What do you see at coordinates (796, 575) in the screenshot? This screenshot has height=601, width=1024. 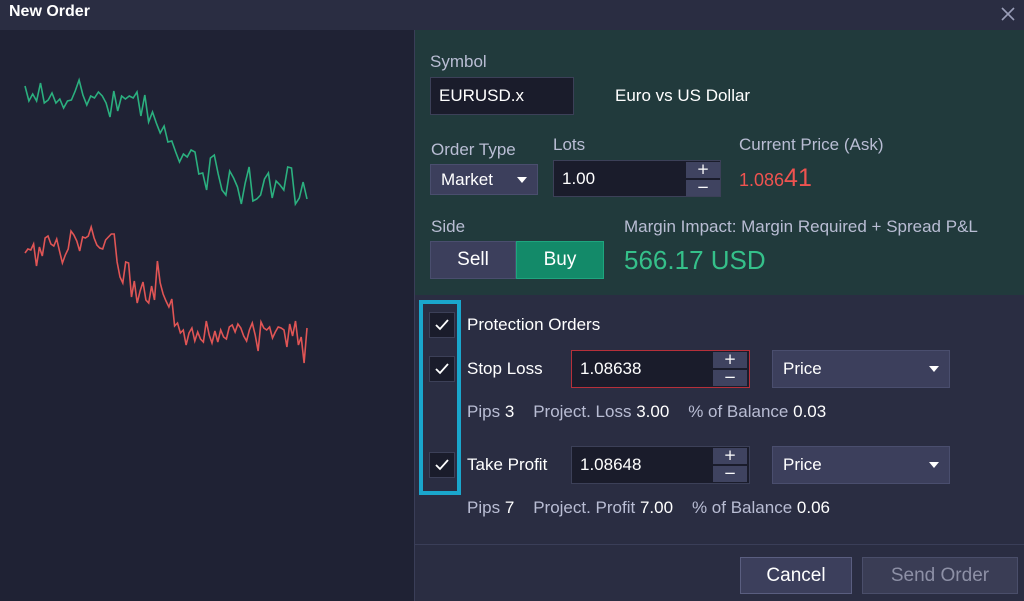 I see `cancel-button: Cancel` at bounding box center [796, 575].